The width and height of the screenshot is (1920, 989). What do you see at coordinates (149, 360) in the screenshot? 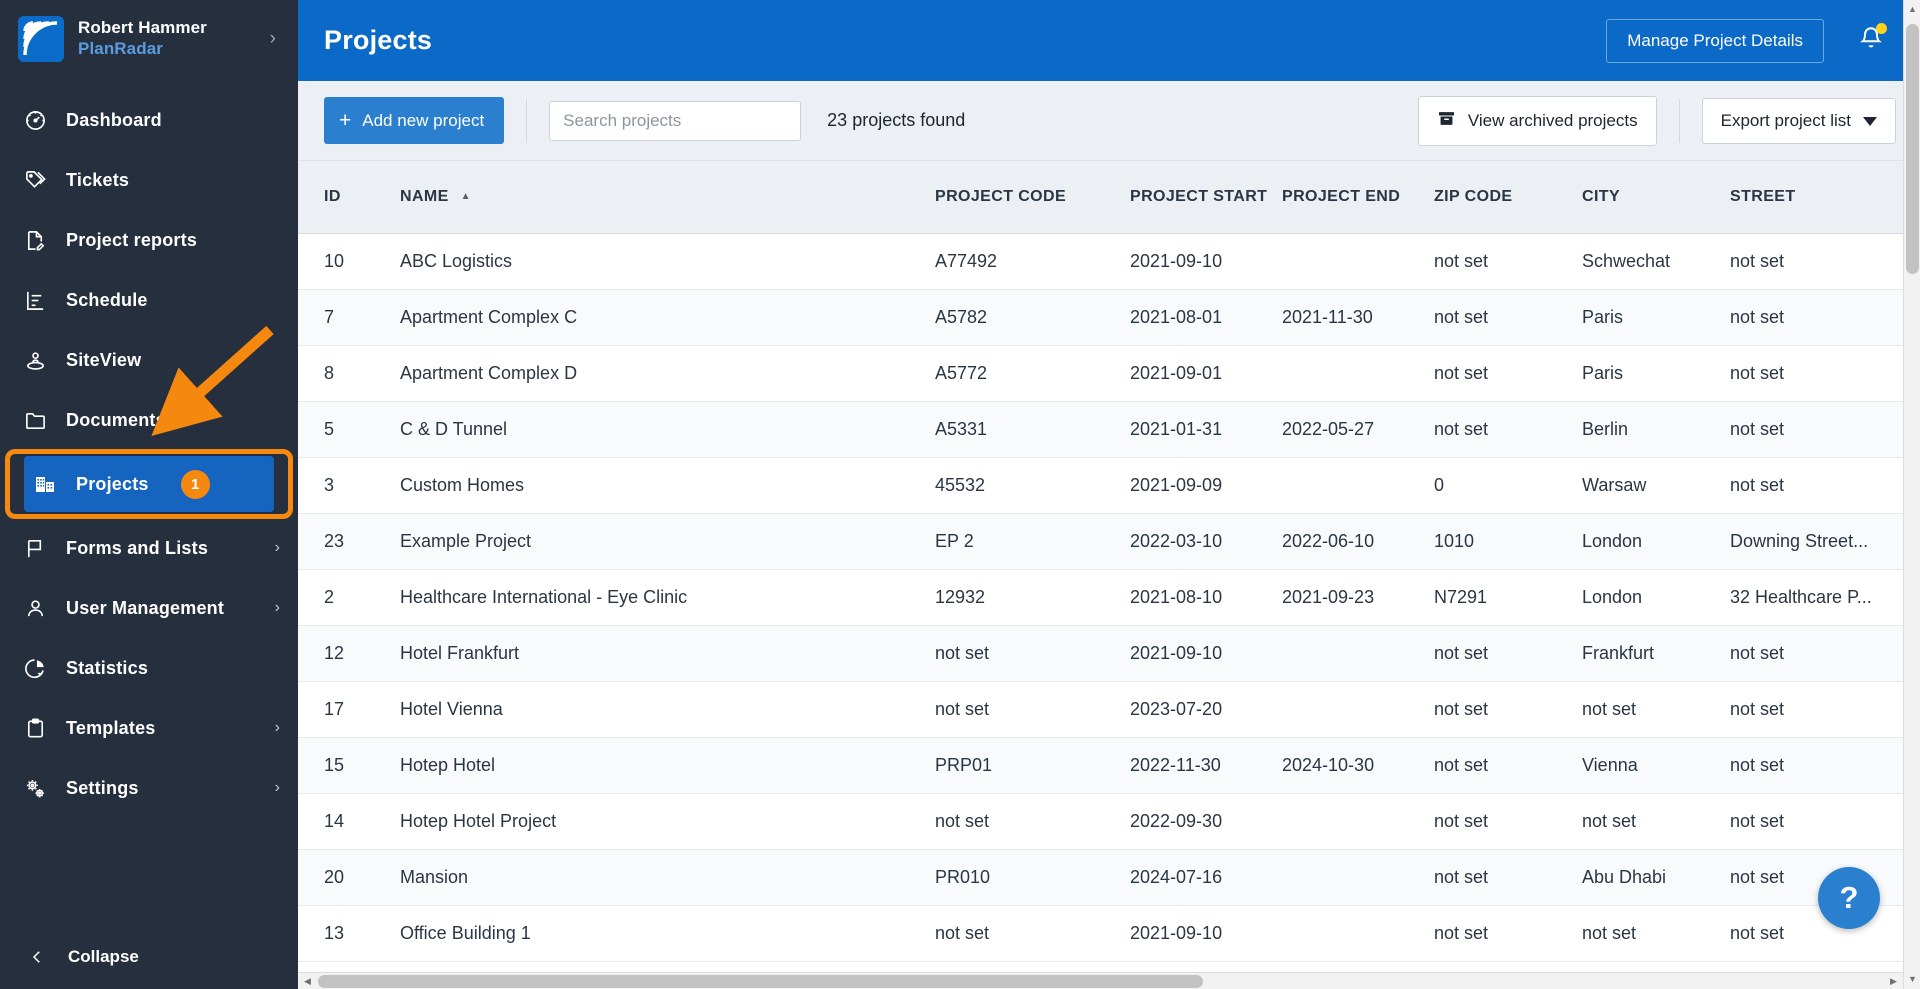
I see `sidebar-item-siteview: SiteView` at bounding box center [149, 360].